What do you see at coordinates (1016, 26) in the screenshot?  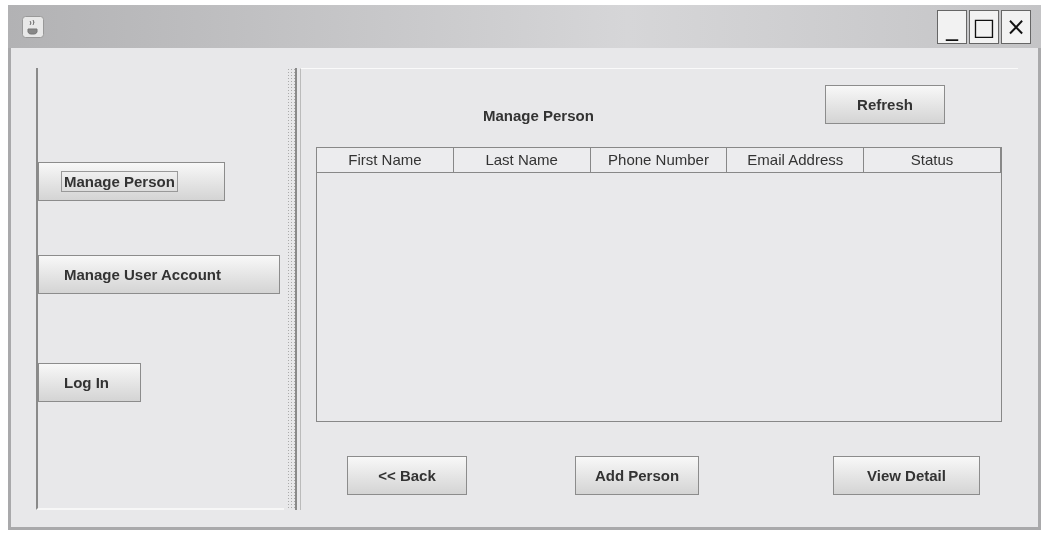 I see `window-control-button: ×` at bounding box center [1016, 26].